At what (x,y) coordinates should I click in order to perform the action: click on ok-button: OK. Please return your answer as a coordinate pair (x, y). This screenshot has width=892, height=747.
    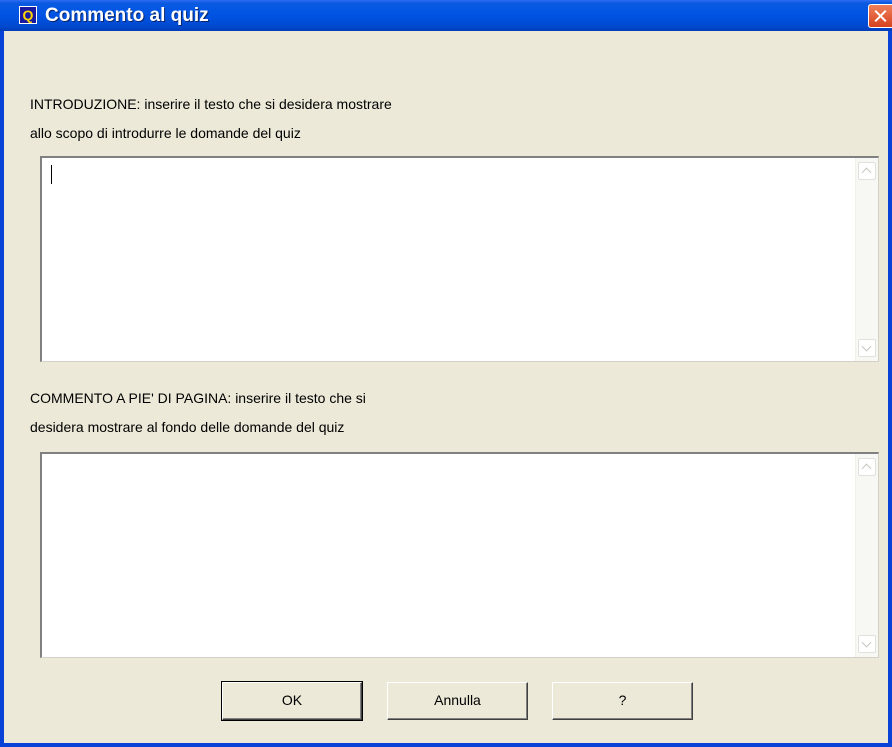
    Looking at the image, I should click on (292, 701).